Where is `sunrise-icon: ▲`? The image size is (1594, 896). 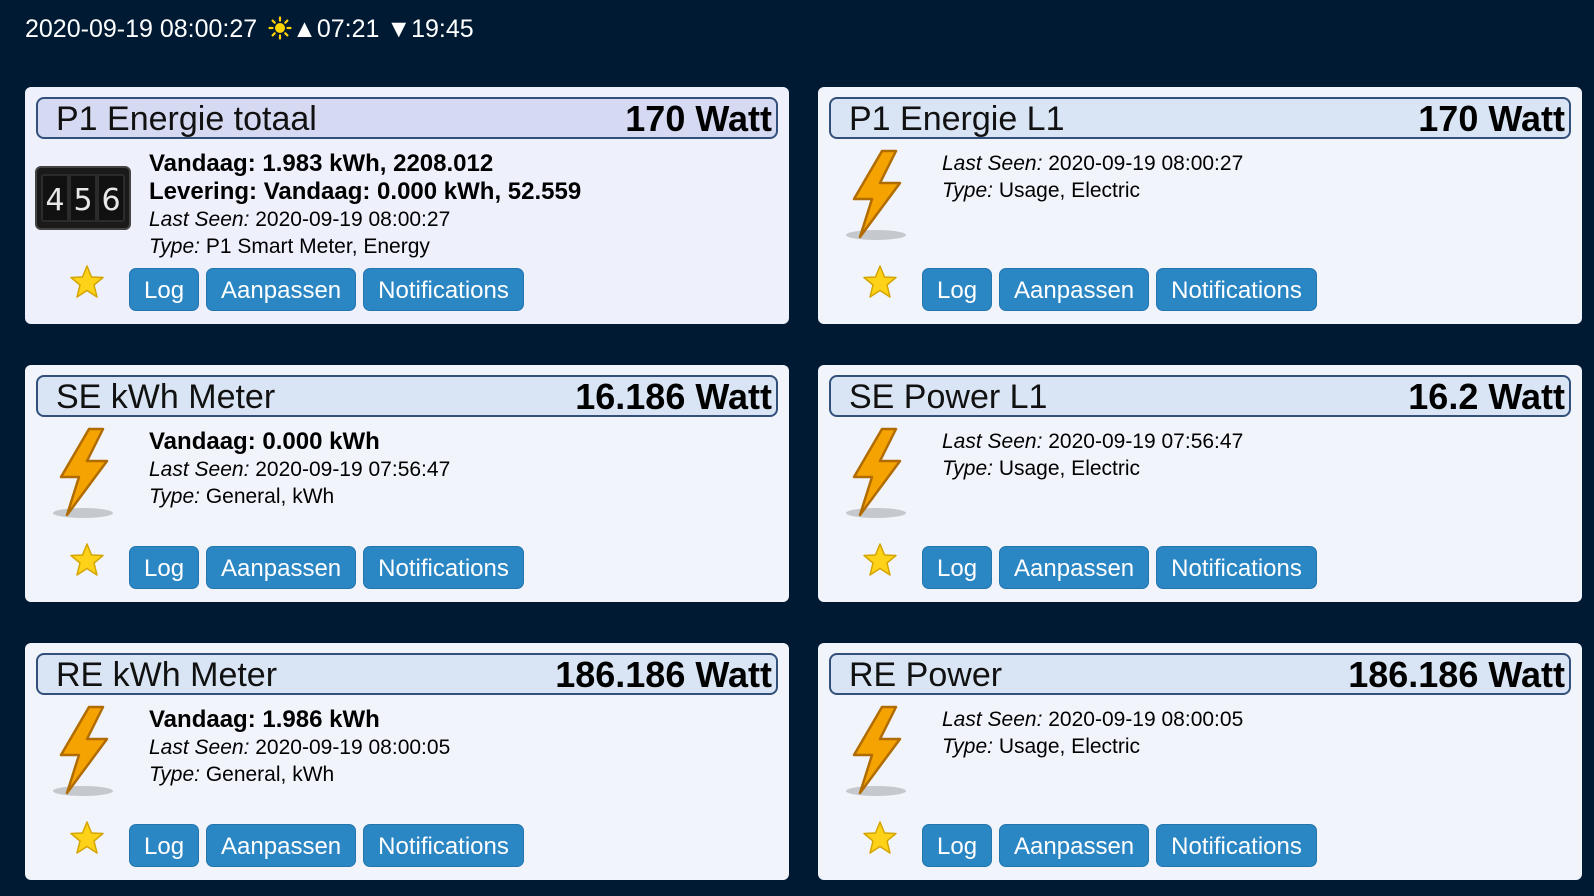
sunrise-icon: ▲ is located at coordinates (304, 29).